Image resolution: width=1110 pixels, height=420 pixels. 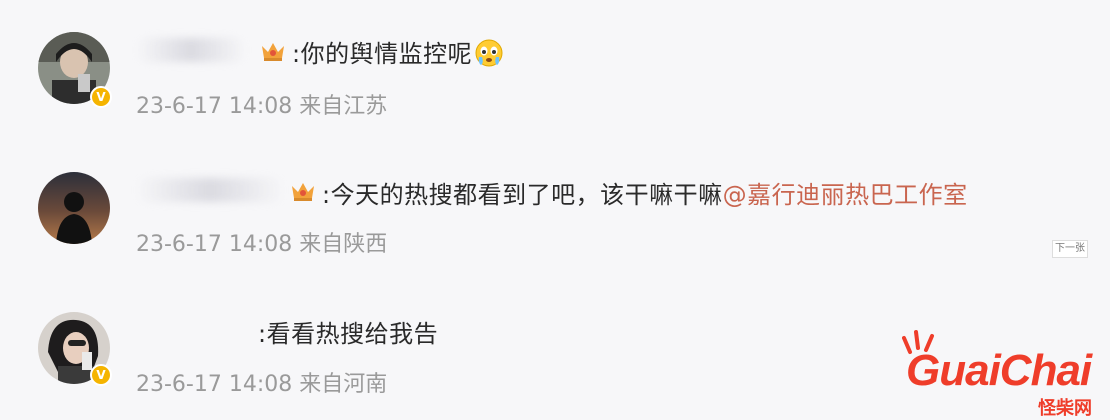 What do you see at coordinates (262, 244) in the screenshot?
I see `comment-meta: 23-6-17 14:08 来自陕西` at bounding box center [262, 244].